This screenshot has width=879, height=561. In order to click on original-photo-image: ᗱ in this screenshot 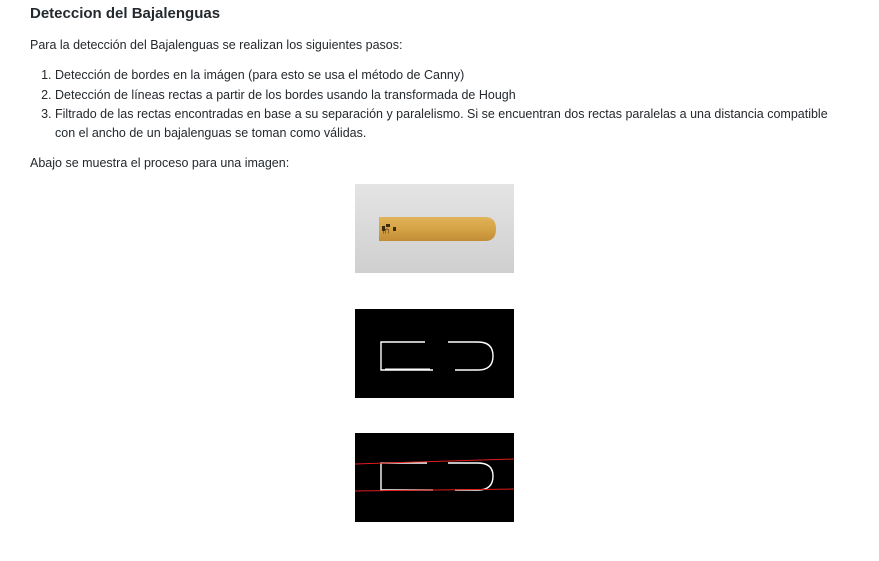, I will do `click(434, 228)`.